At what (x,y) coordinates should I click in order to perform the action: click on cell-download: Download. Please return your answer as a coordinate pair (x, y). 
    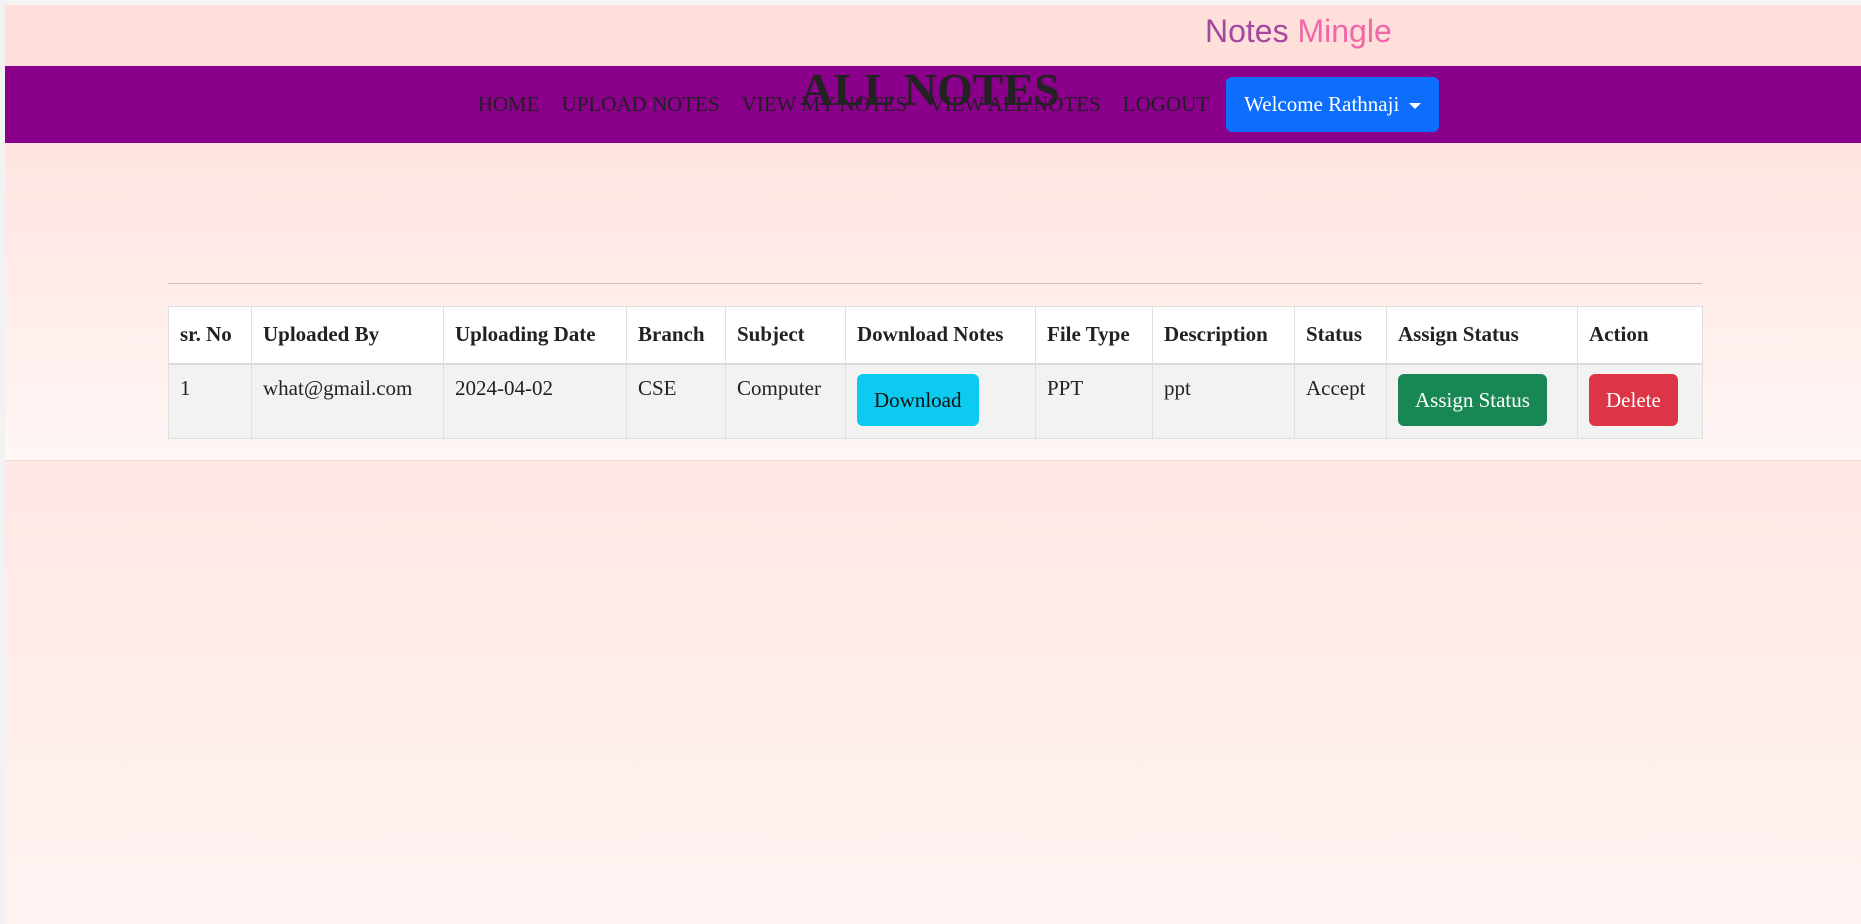
    Looking at the image, I should click on (940, 401).